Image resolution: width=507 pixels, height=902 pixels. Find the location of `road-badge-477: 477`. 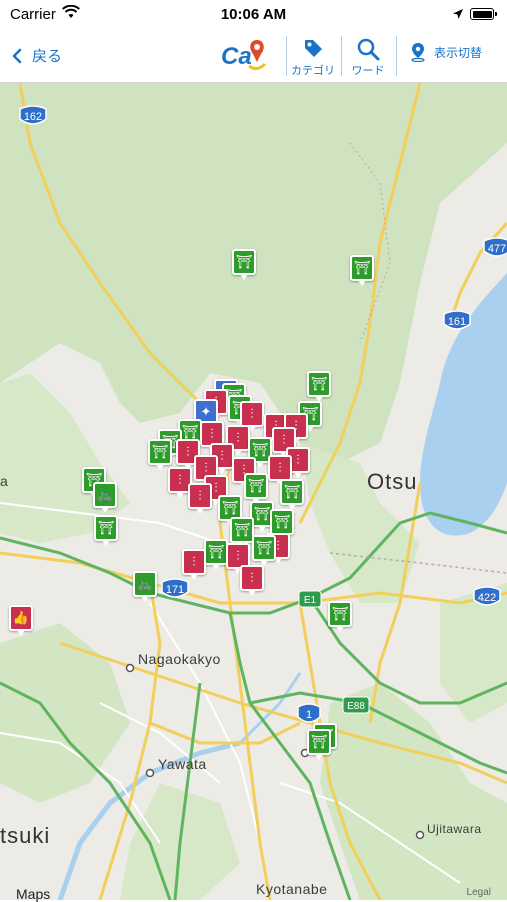

road-badge-477: 477 is located at coordinates (495, 247).